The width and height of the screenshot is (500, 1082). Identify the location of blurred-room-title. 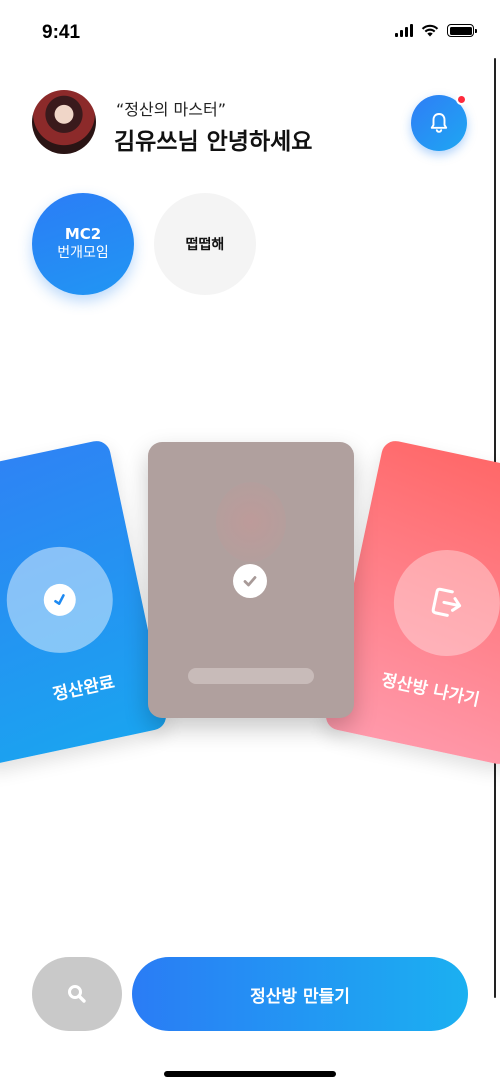
(251, 676).